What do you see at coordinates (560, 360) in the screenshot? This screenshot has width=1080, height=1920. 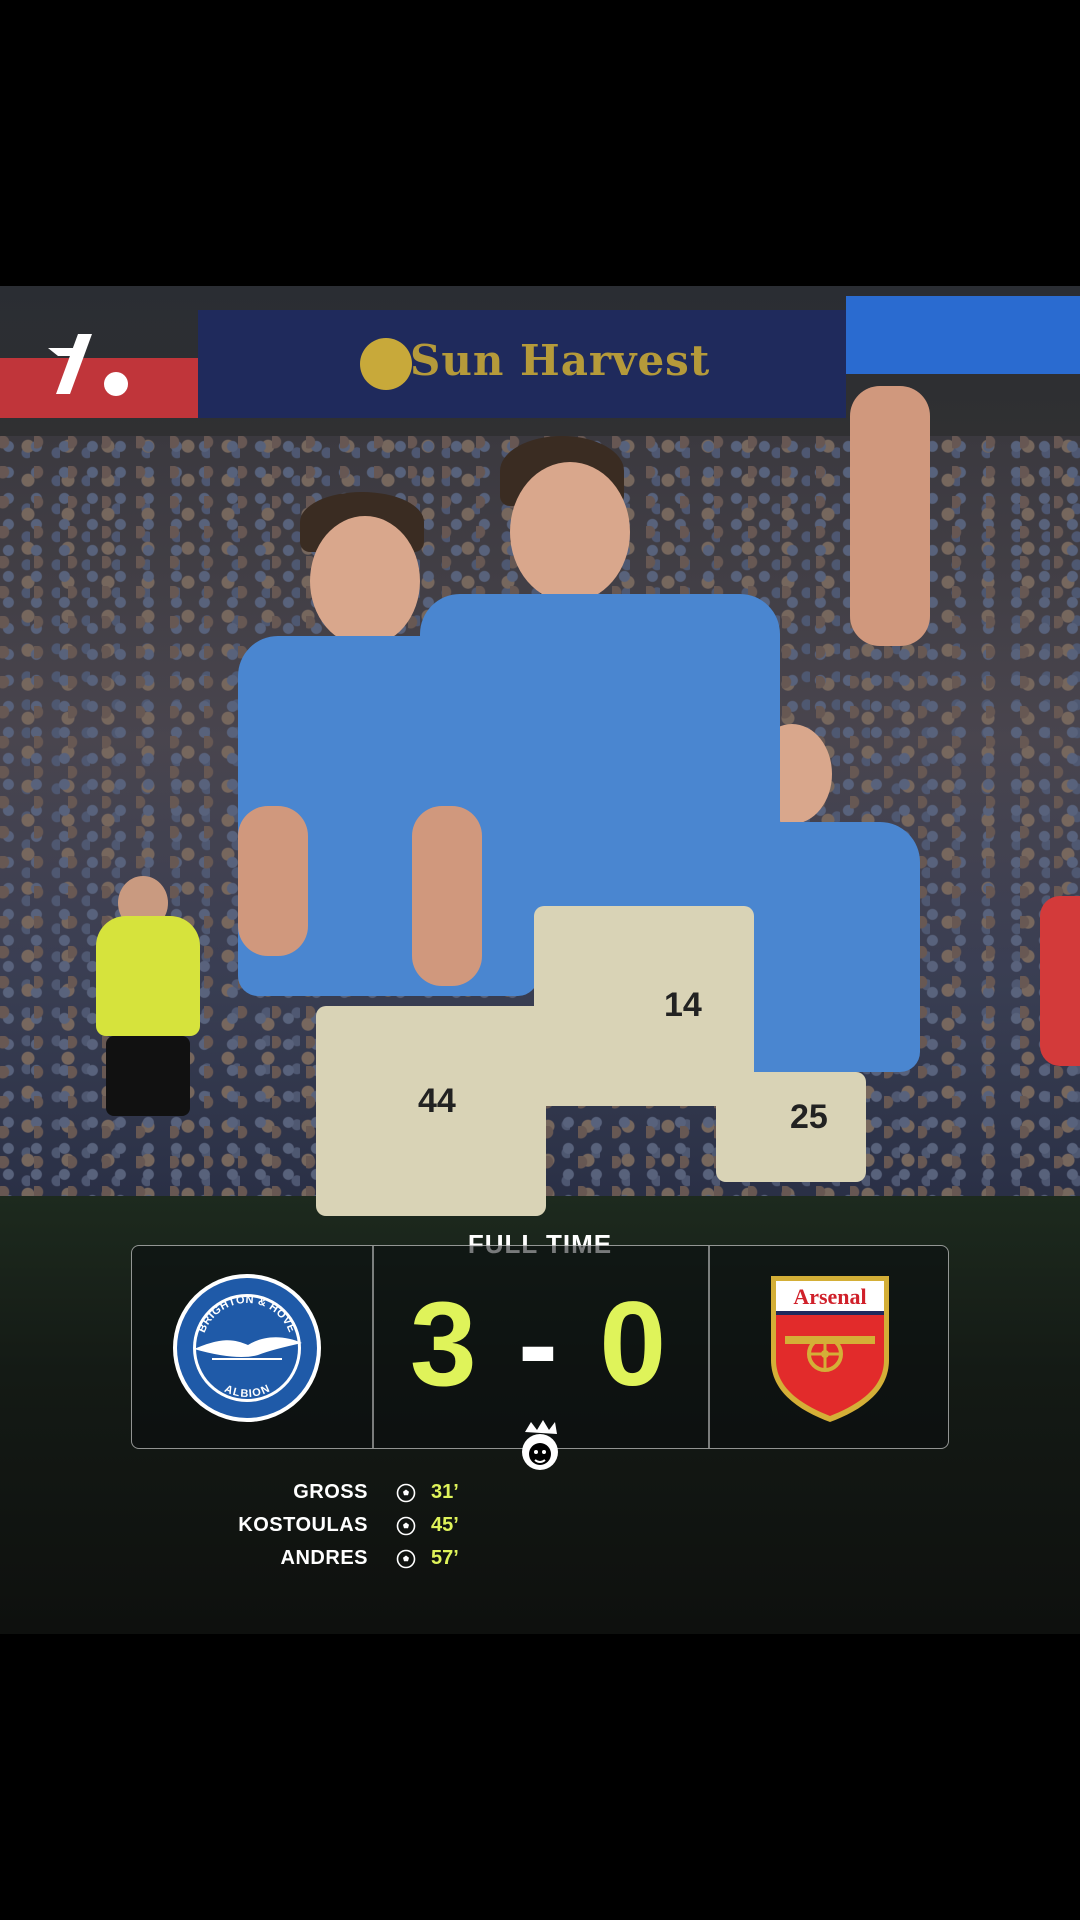 I see `sponsor-board-text: Sun Harvest` at bounding box center [560, 360].